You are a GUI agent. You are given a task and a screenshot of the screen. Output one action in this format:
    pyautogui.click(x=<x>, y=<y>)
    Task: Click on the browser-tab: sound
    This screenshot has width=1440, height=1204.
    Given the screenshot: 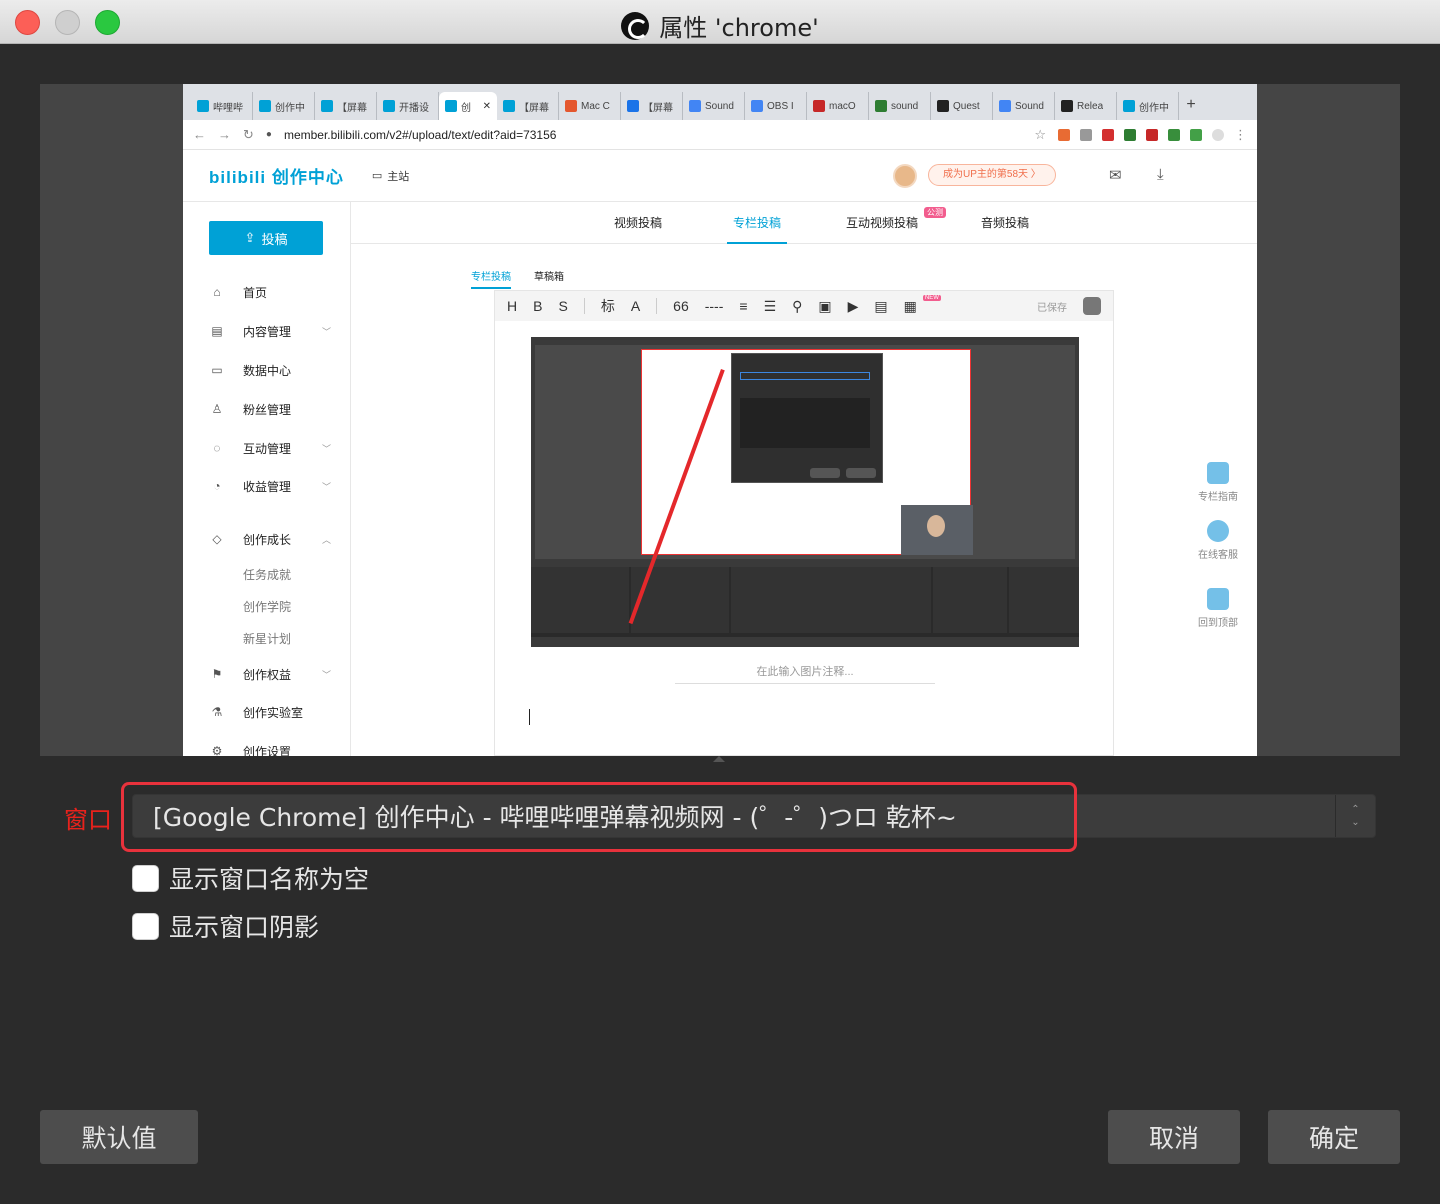 What is the action you would take?
    pyautogui.click(x=900, y=106)
    